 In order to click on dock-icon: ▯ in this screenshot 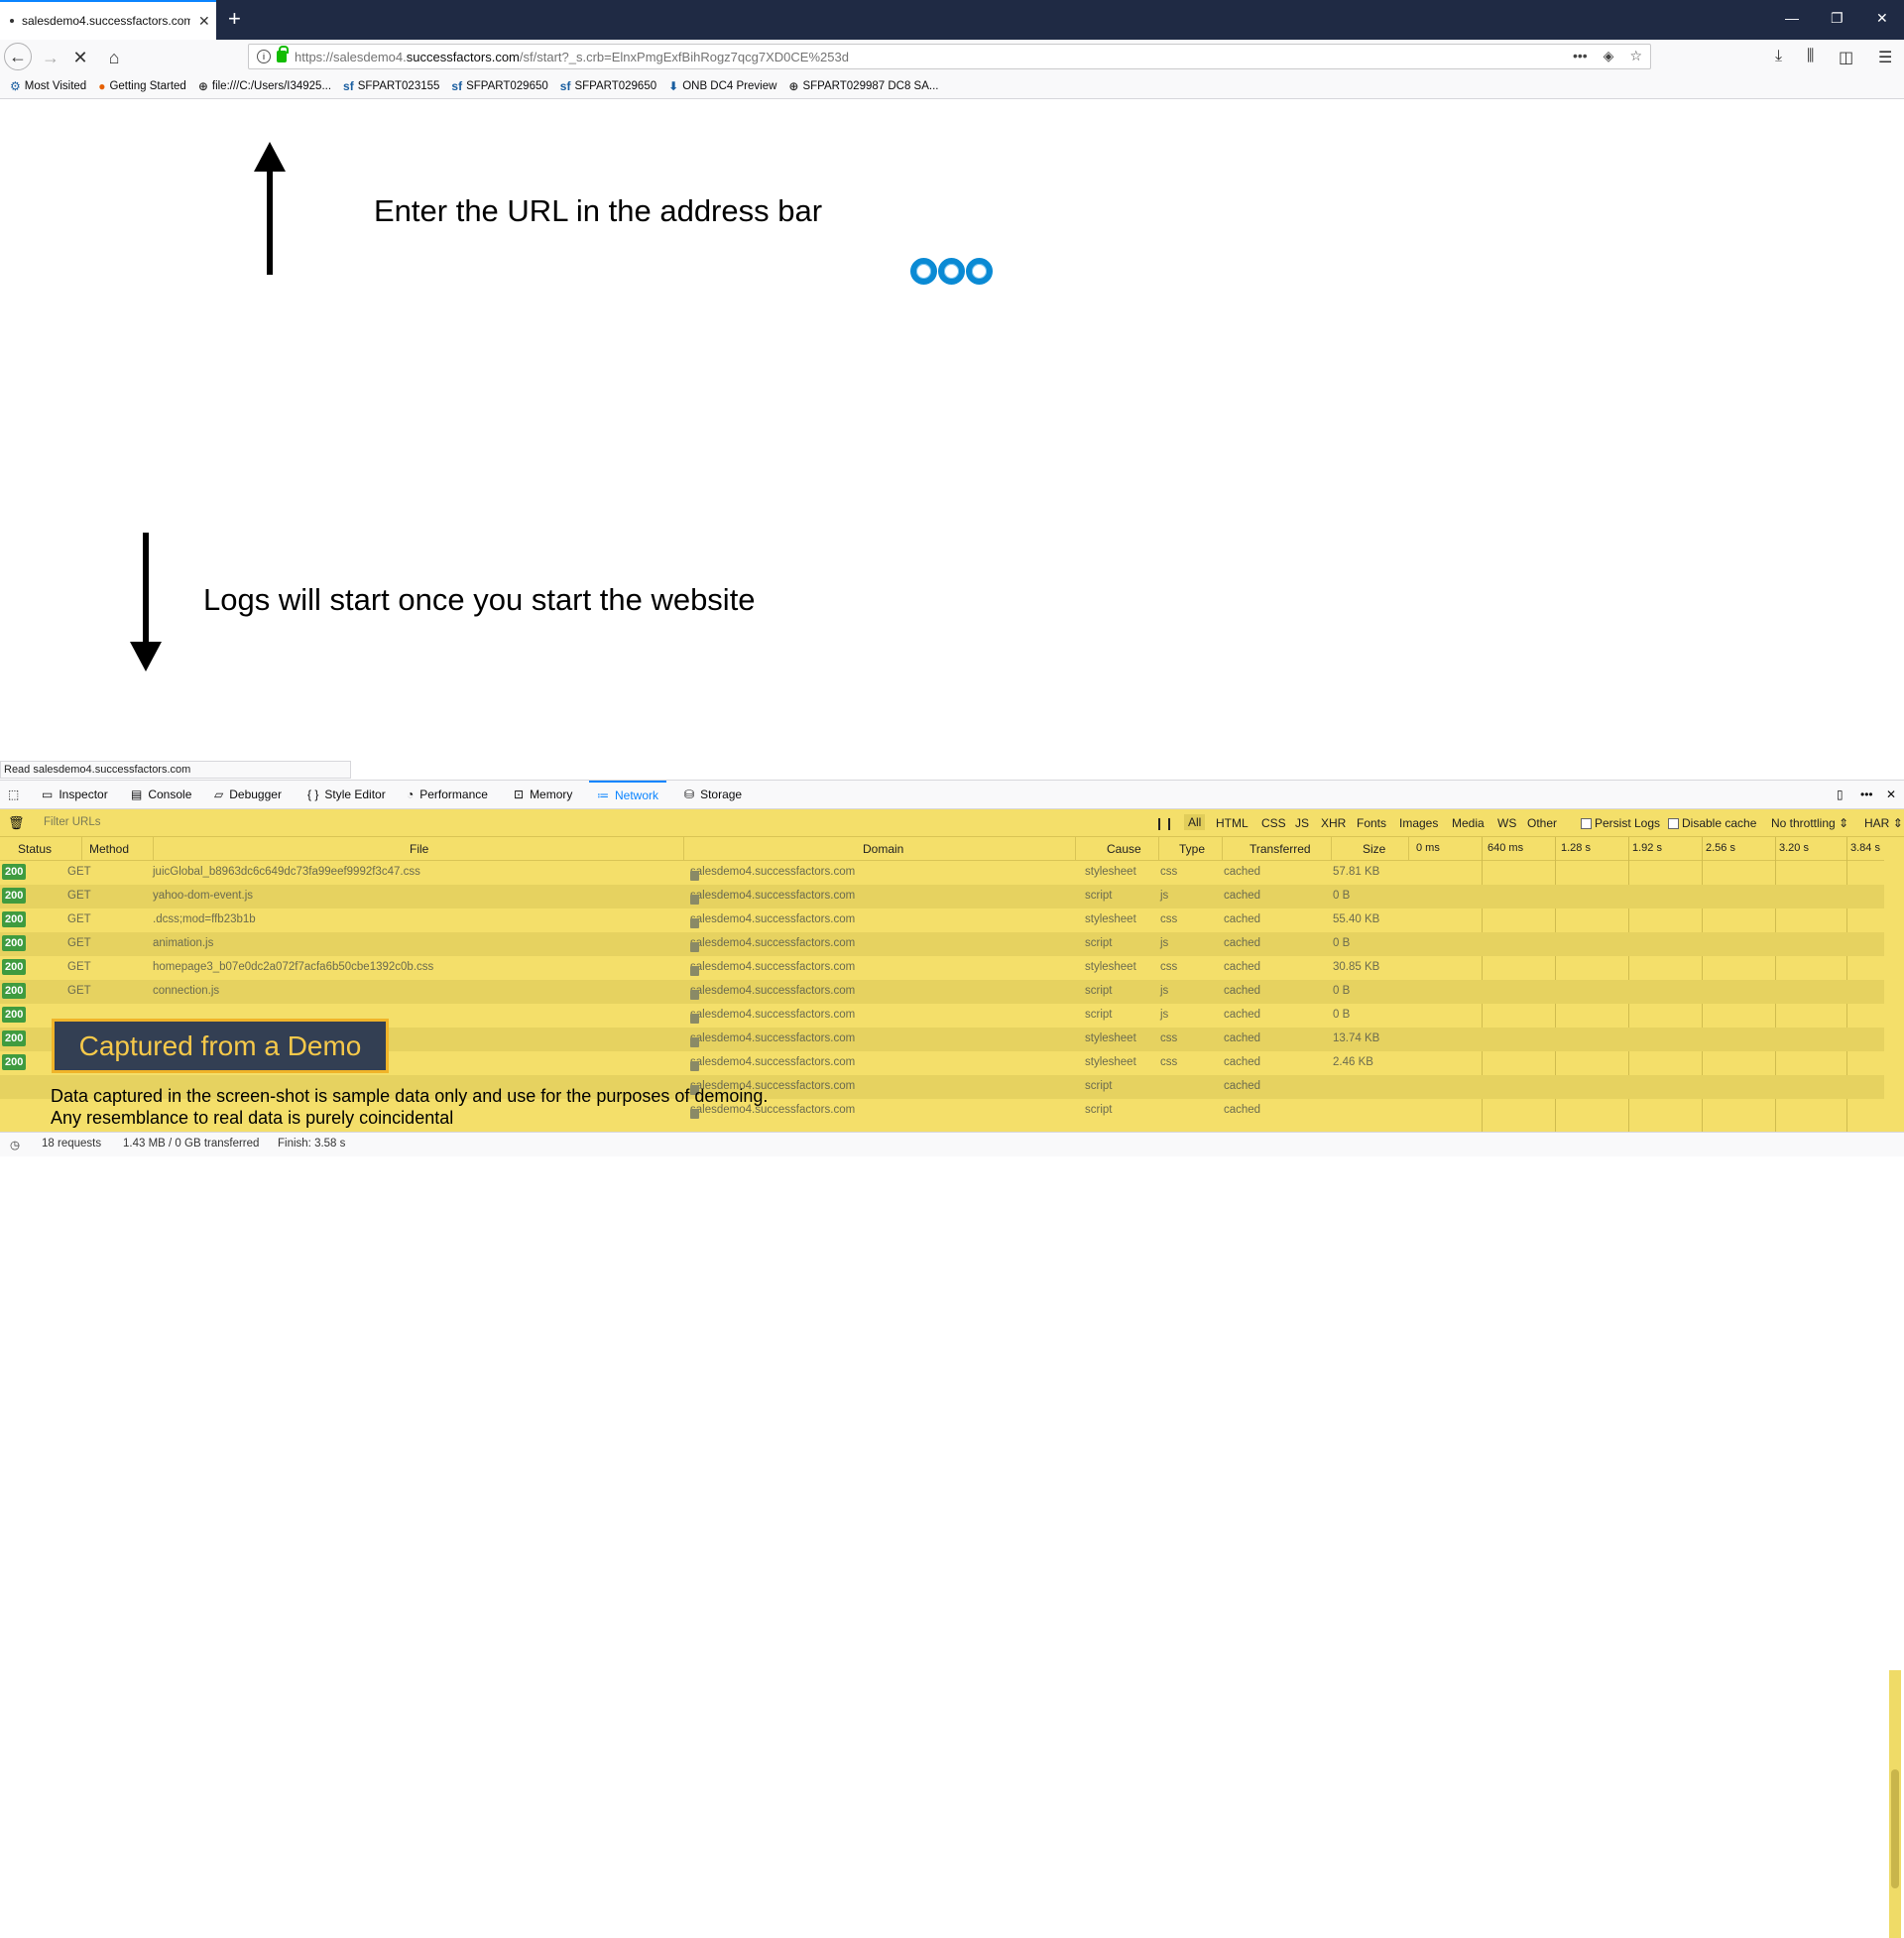, I will do `click(1840, 794)`.